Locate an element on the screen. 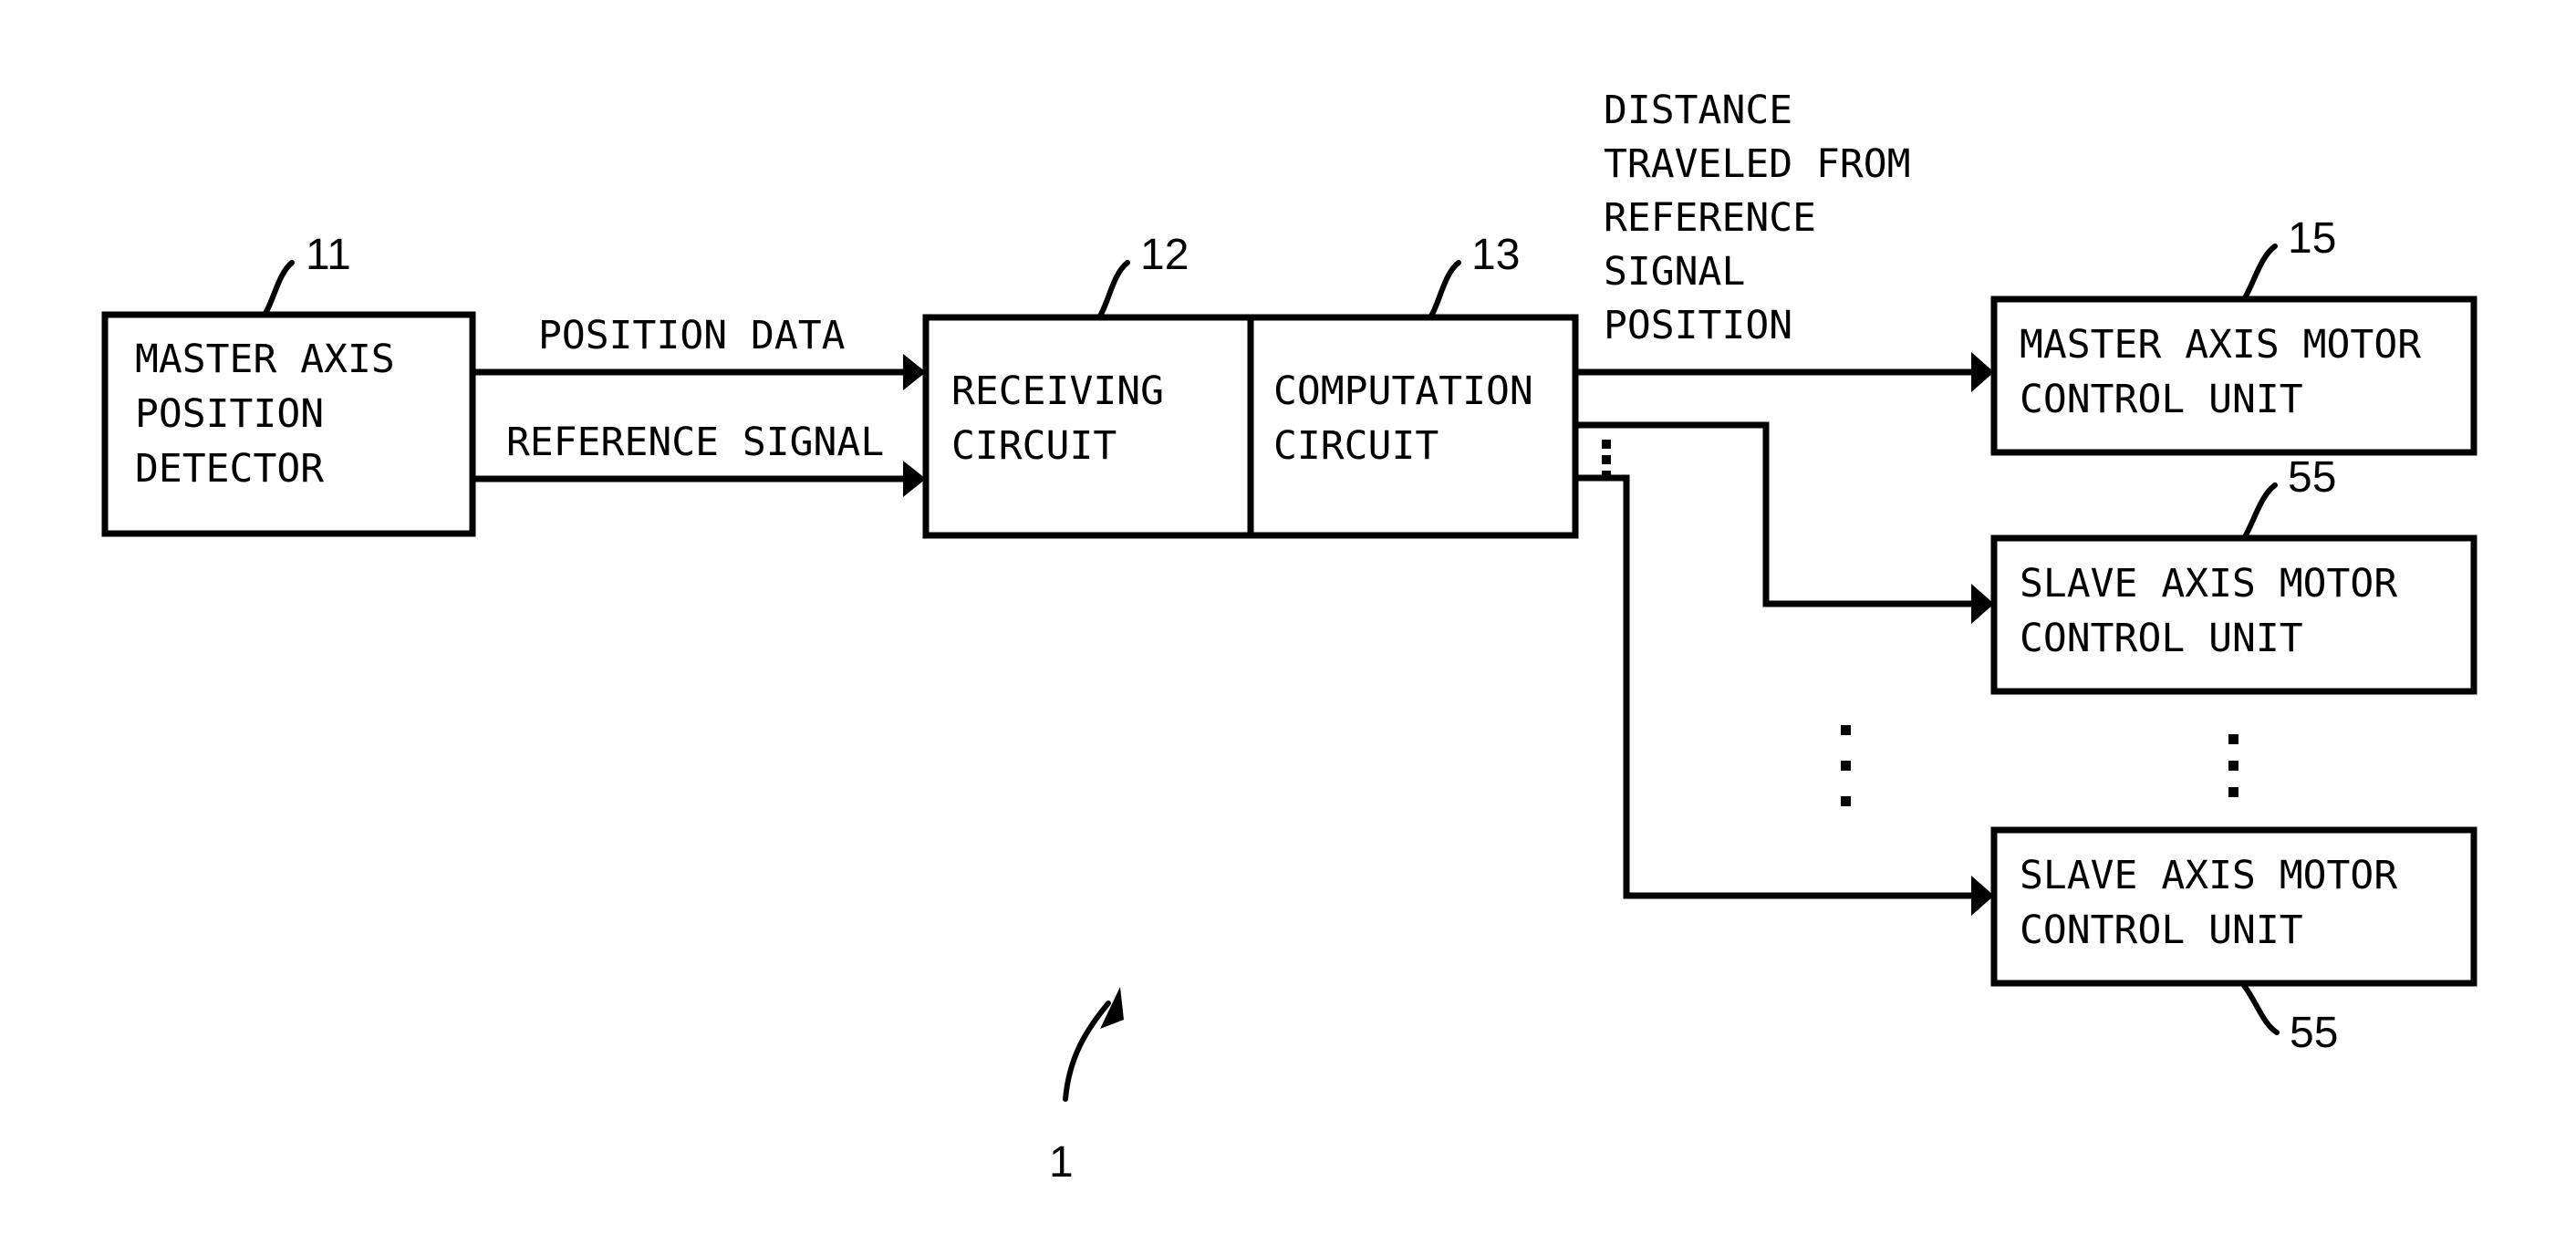 This screenshot has height=1255, width=2576. figure-reference-leader is located at coordinates (1087, 1051).